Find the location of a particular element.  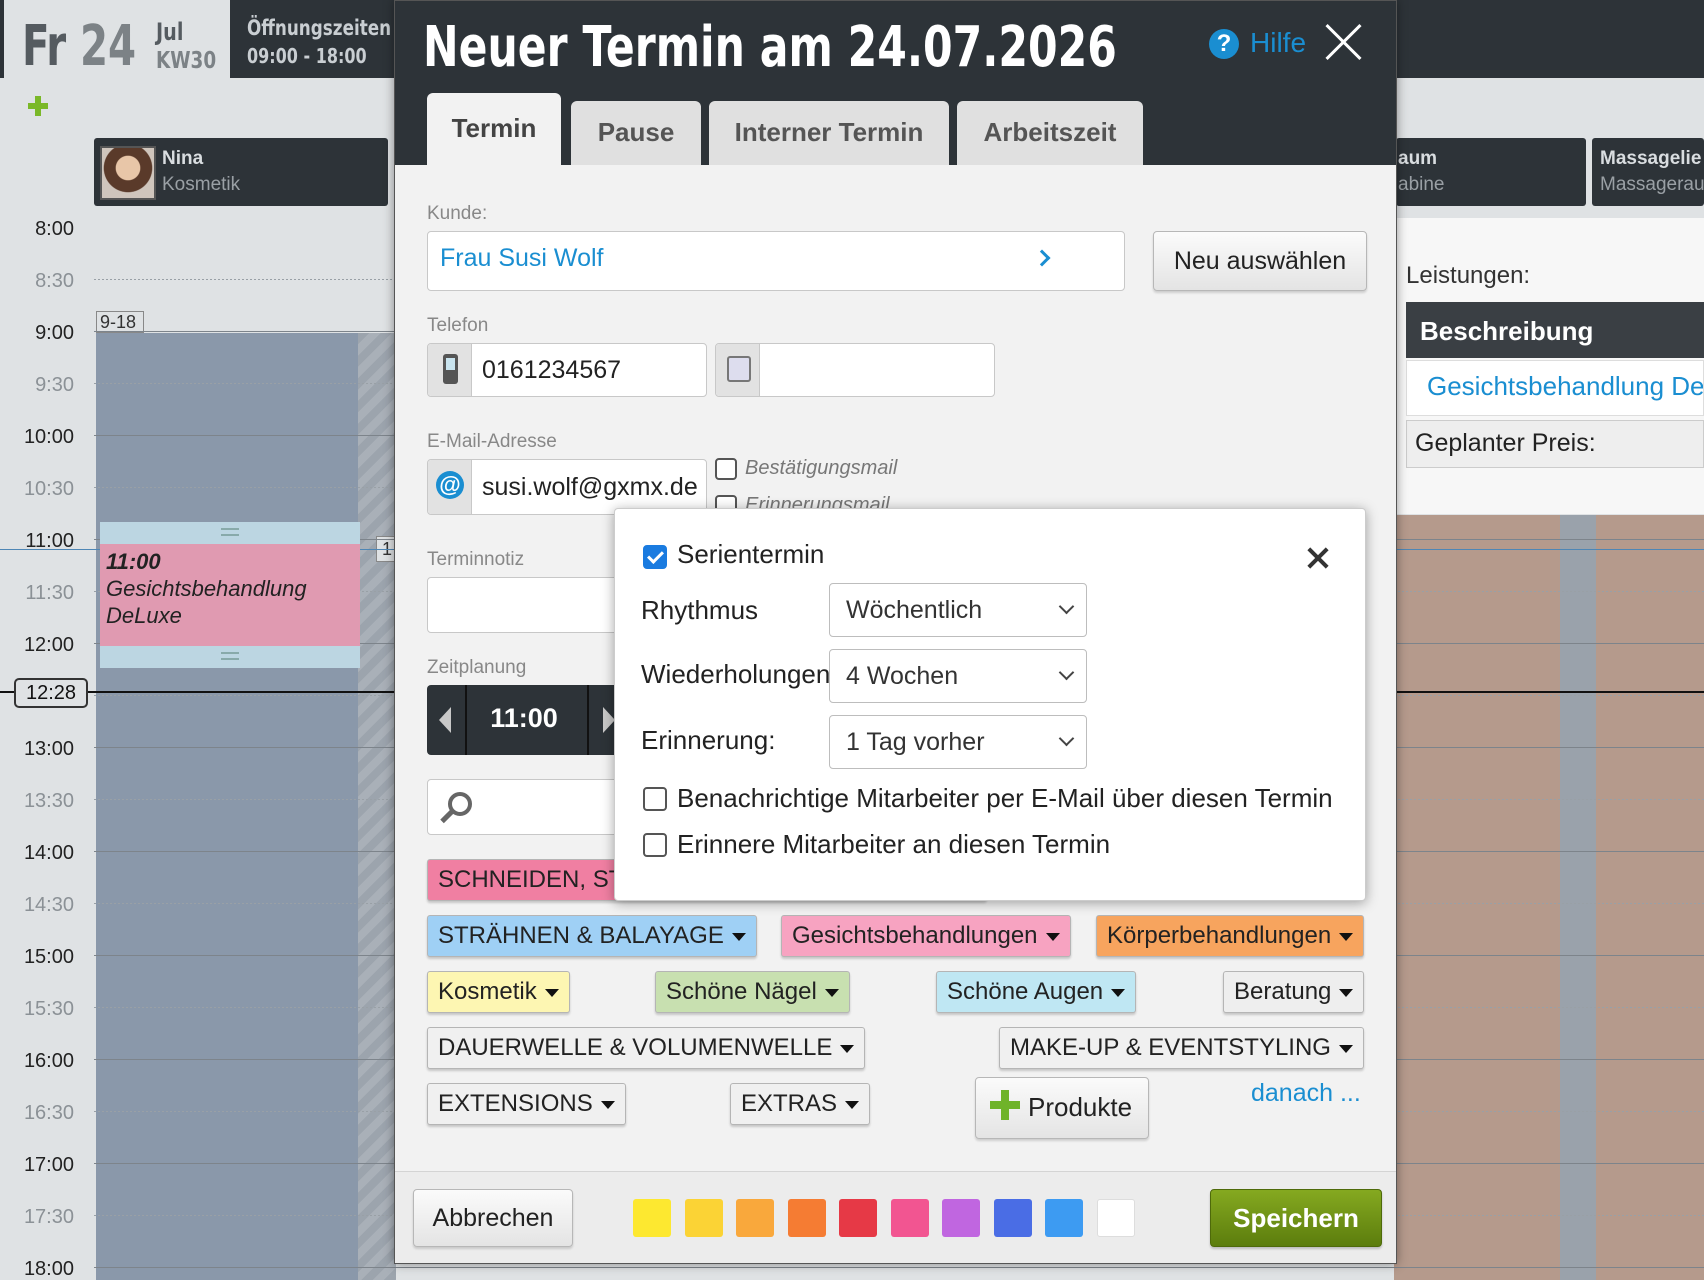

time-label: 10:30 is located at coordinates (48, 489).